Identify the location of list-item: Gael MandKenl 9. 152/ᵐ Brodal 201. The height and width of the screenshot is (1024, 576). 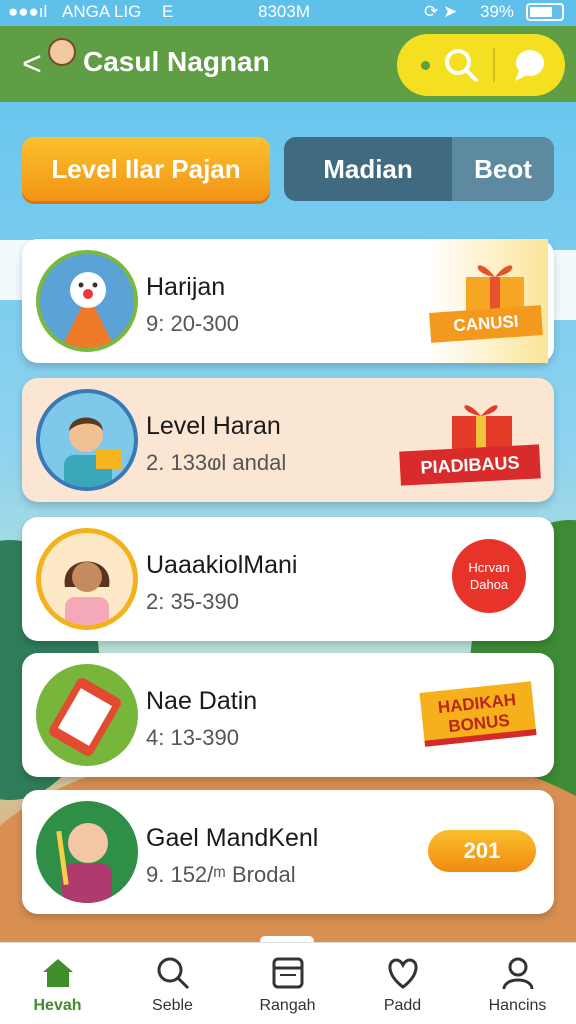
(288, 852).